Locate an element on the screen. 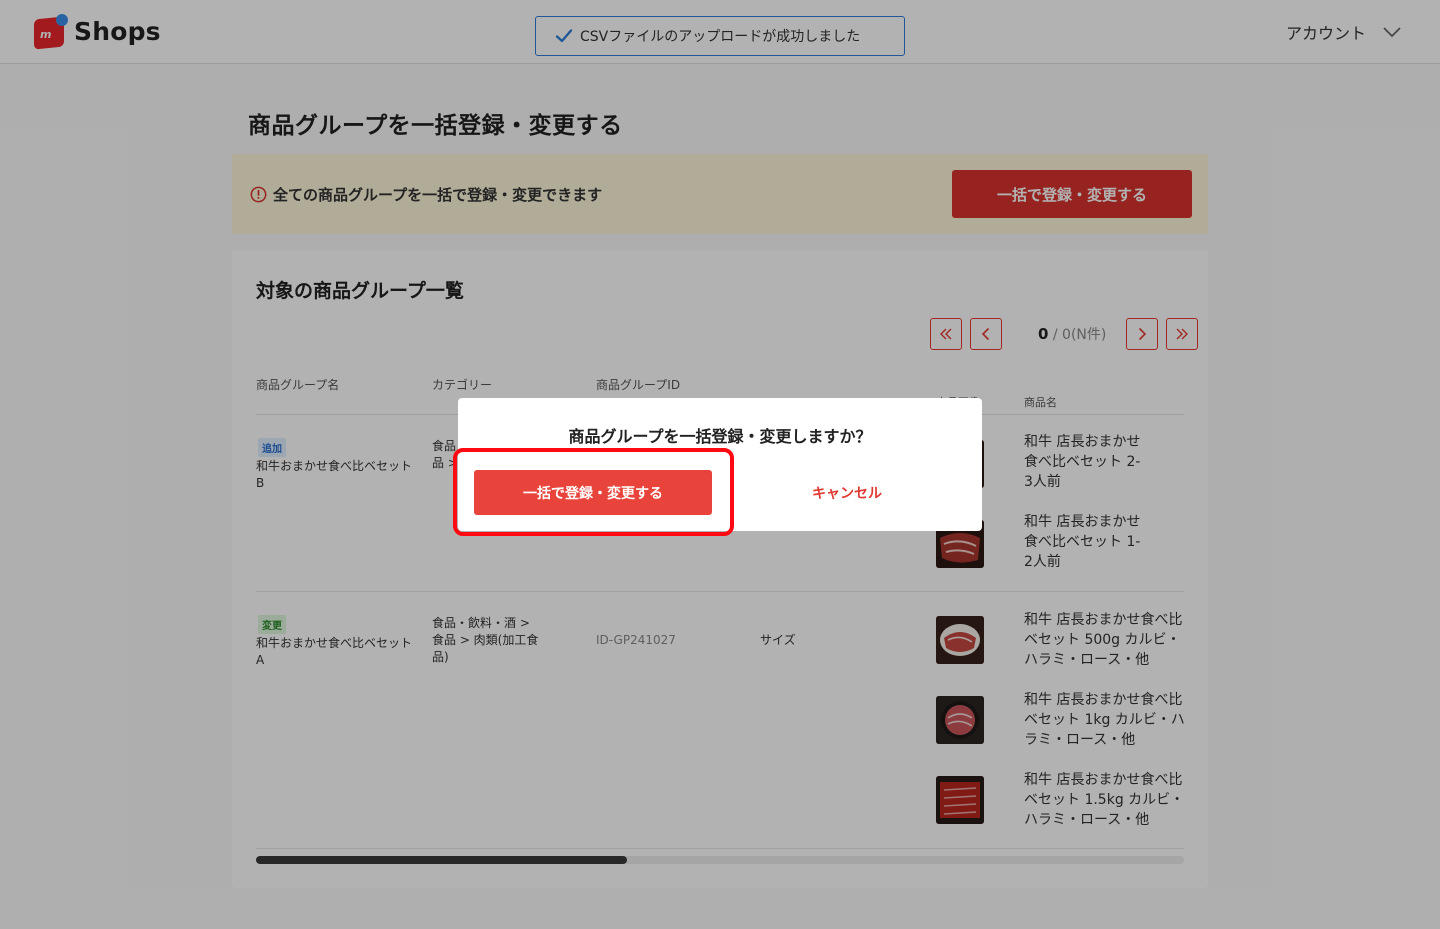 Image resolution: width=1440 pixels, height=929 pixels. cancel-button: キャンセル is located at coordinates (847, 492).